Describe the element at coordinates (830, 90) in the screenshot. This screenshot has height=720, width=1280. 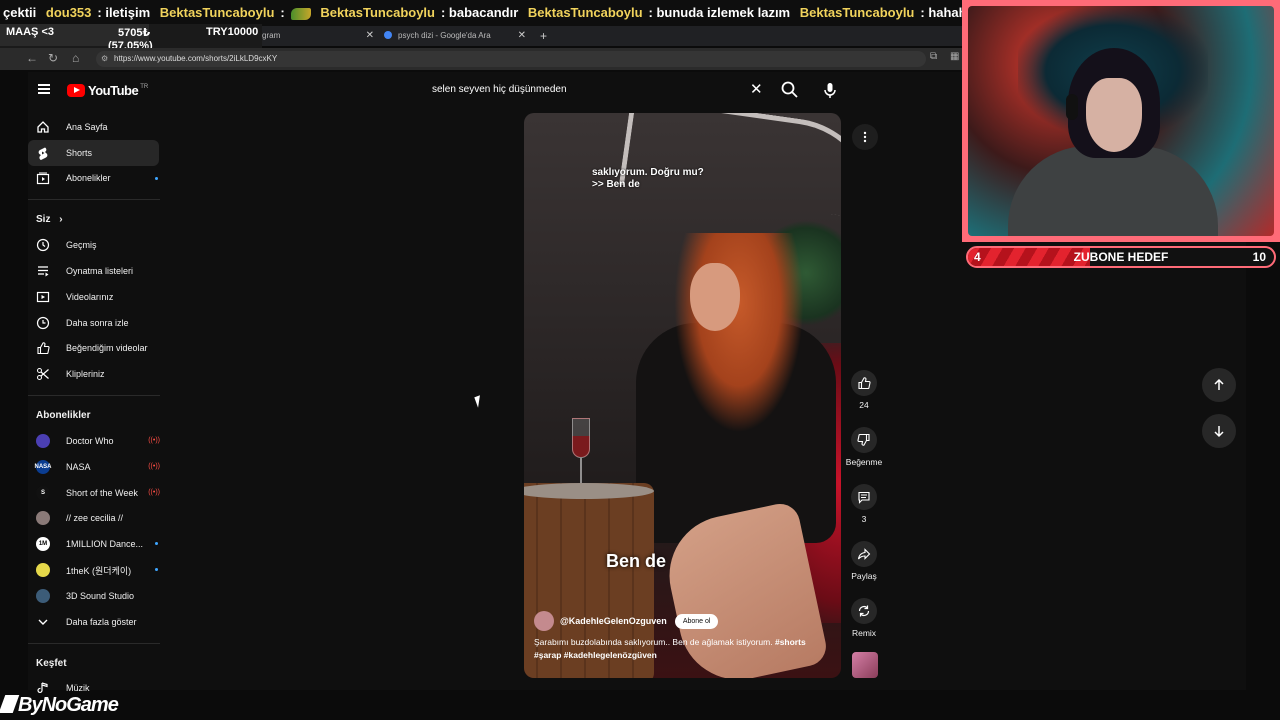
I see `voice-search-icon` at that location.